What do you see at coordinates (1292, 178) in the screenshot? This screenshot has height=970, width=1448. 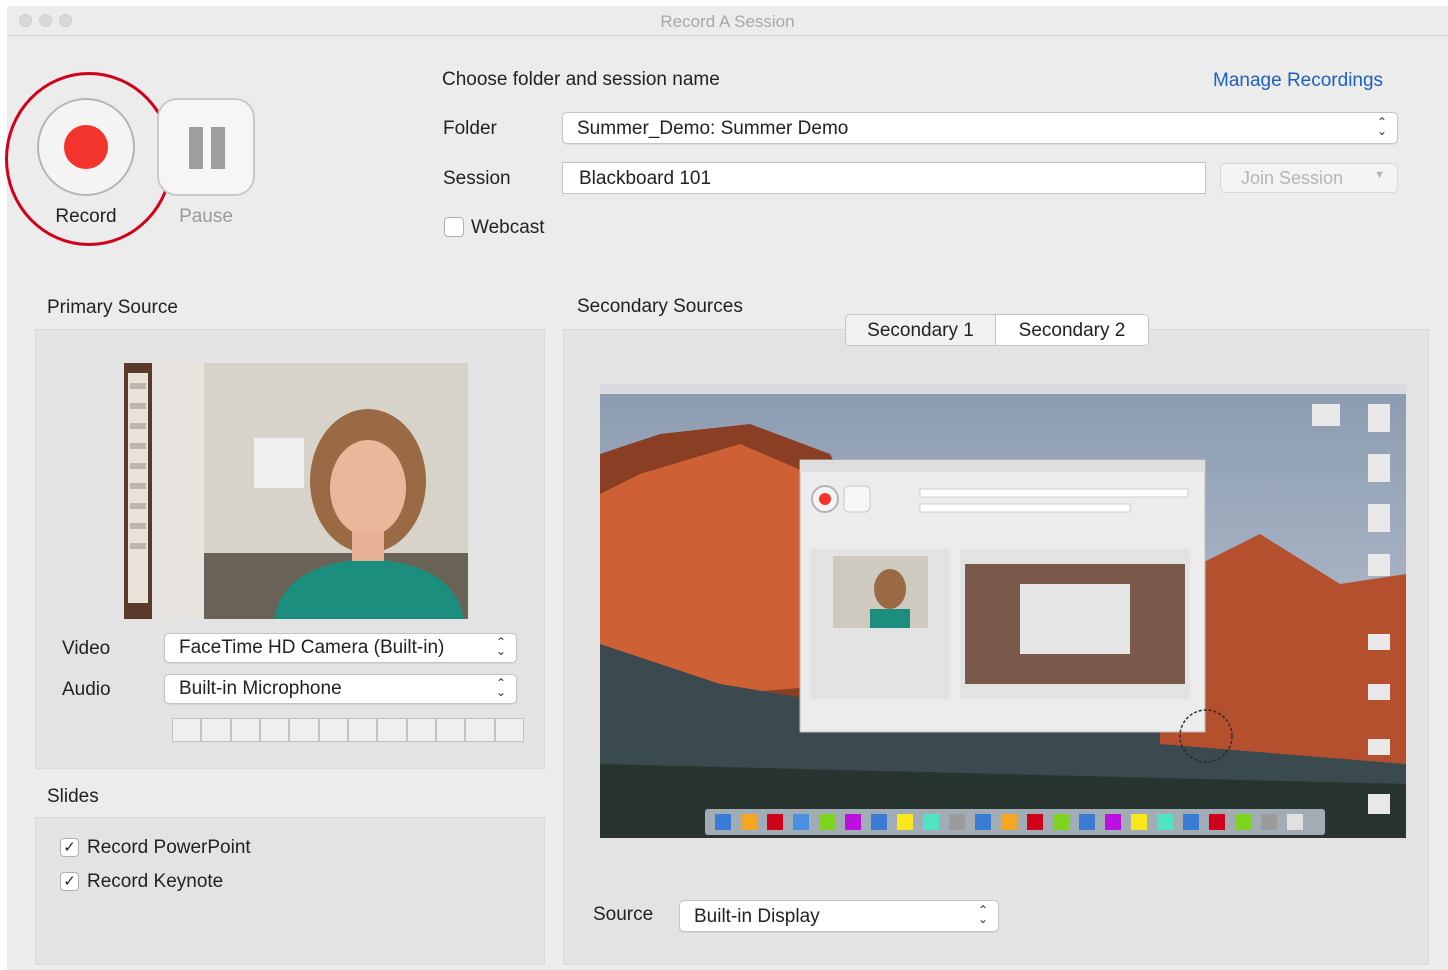 I see `join-session-label: Join Session` at bounding box center [1292, 178].